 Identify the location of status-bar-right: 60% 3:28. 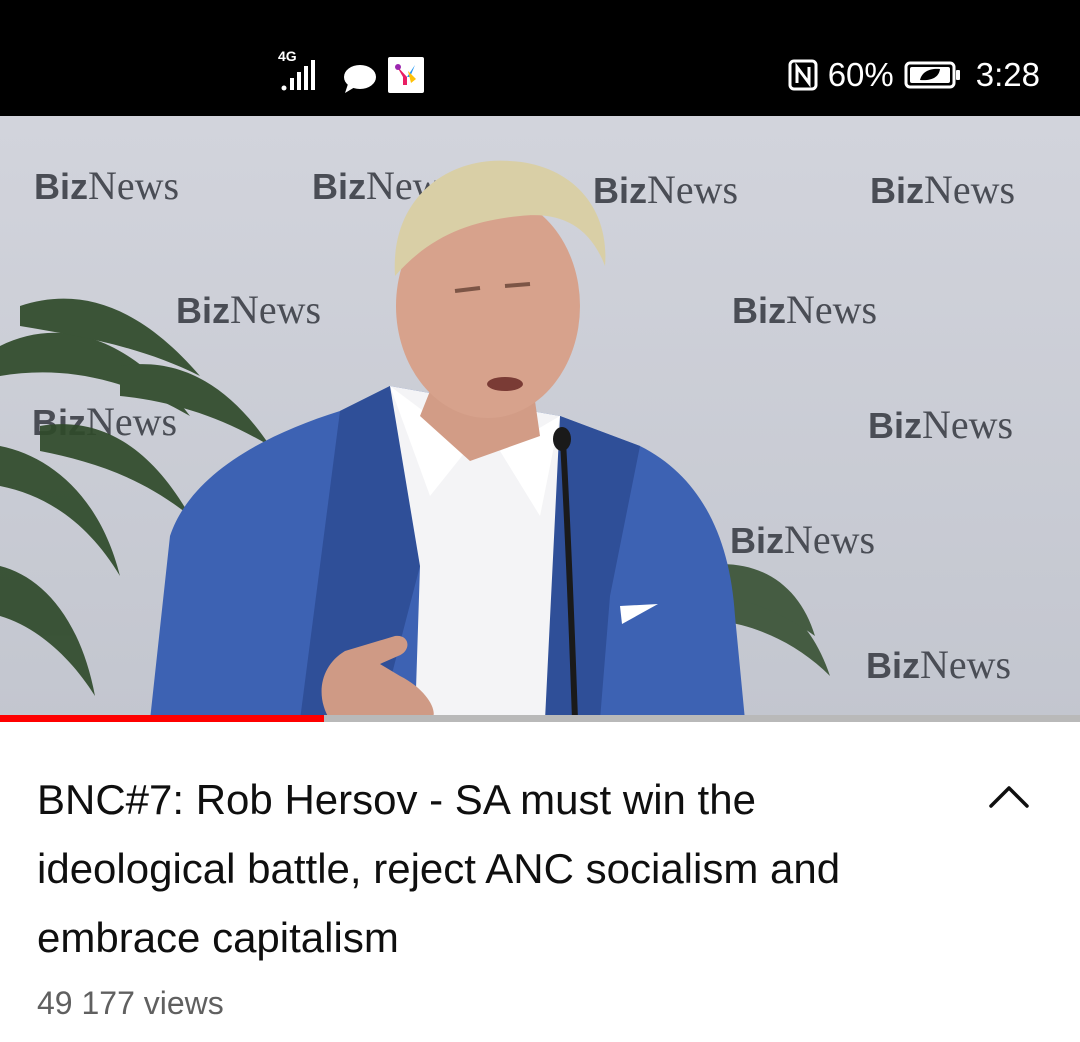
(914, 75).